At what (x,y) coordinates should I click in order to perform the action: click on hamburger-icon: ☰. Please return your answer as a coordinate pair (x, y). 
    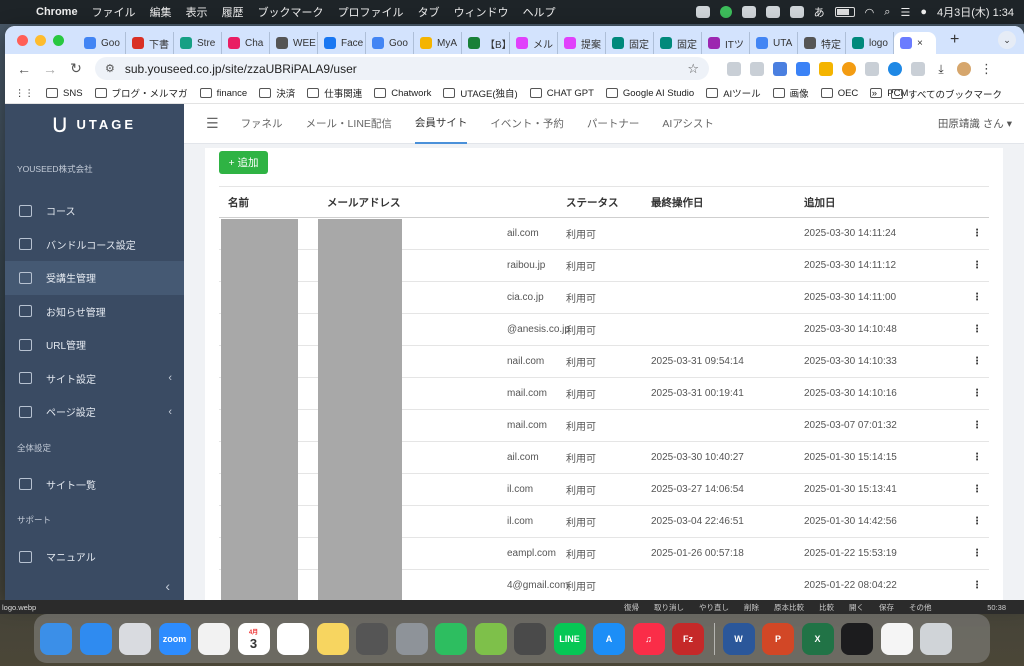
    Looking at the image, I should click on (212, 123).